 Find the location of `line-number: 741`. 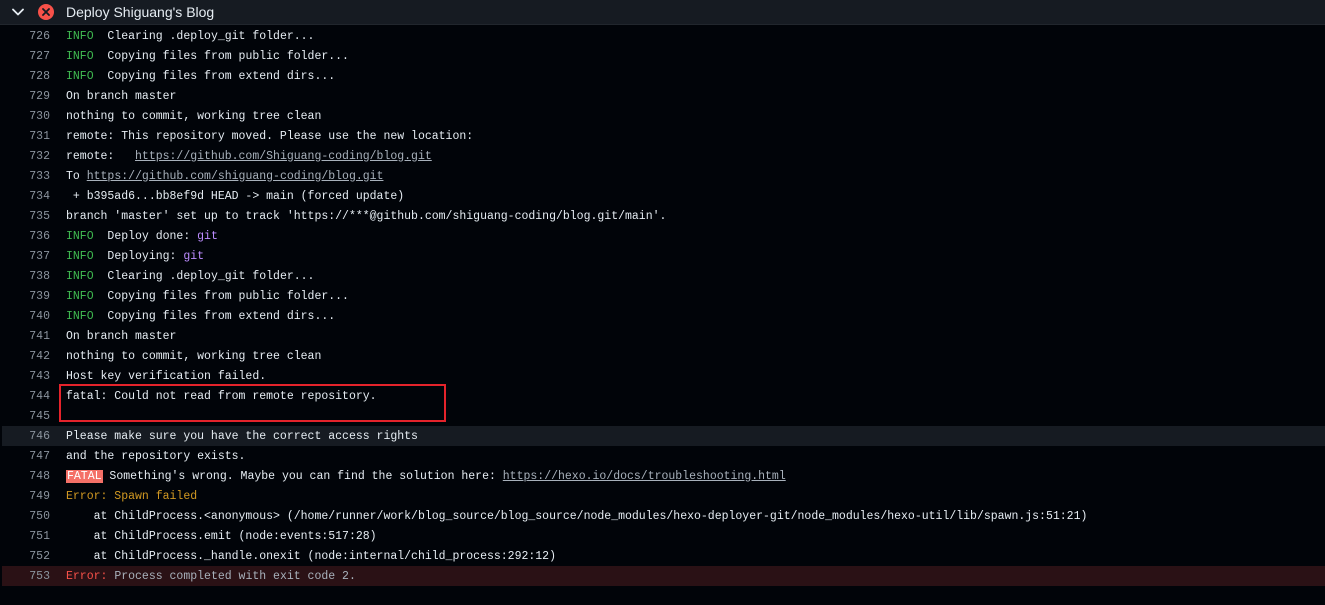

line-number: 741 is located at coordinates (26, 336).